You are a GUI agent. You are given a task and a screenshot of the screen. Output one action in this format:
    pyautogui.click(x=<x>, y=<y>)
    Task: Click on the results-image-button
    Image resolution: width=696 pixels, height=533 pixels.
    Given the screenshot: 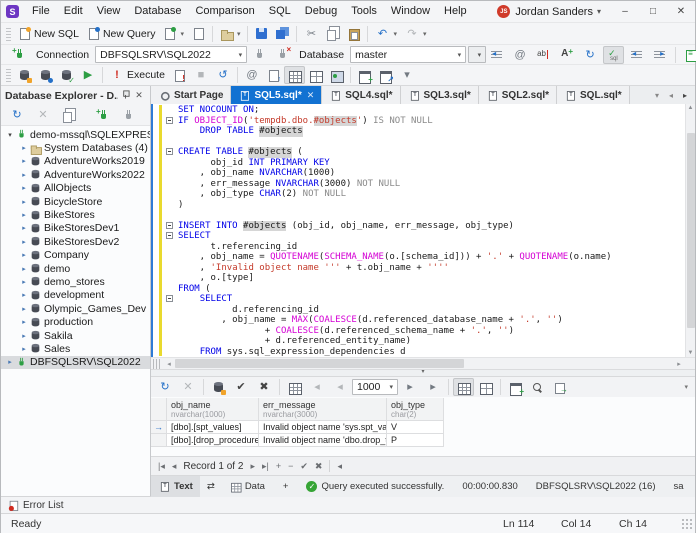 What is the action you would take?
    pyautogui.click(x=336, y=75)
    